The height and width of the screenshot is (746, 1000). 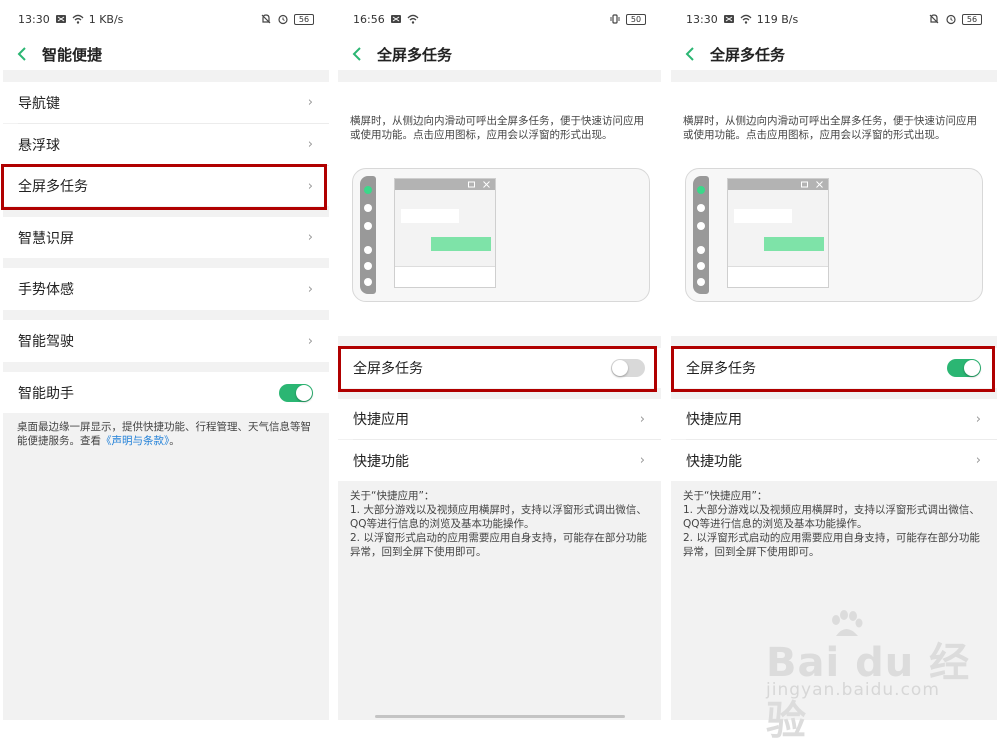 What do you see at coordinates (174, 441) in the screenshot?
I see `assistant-desc-end: 。` at bounding box center [174, 441].